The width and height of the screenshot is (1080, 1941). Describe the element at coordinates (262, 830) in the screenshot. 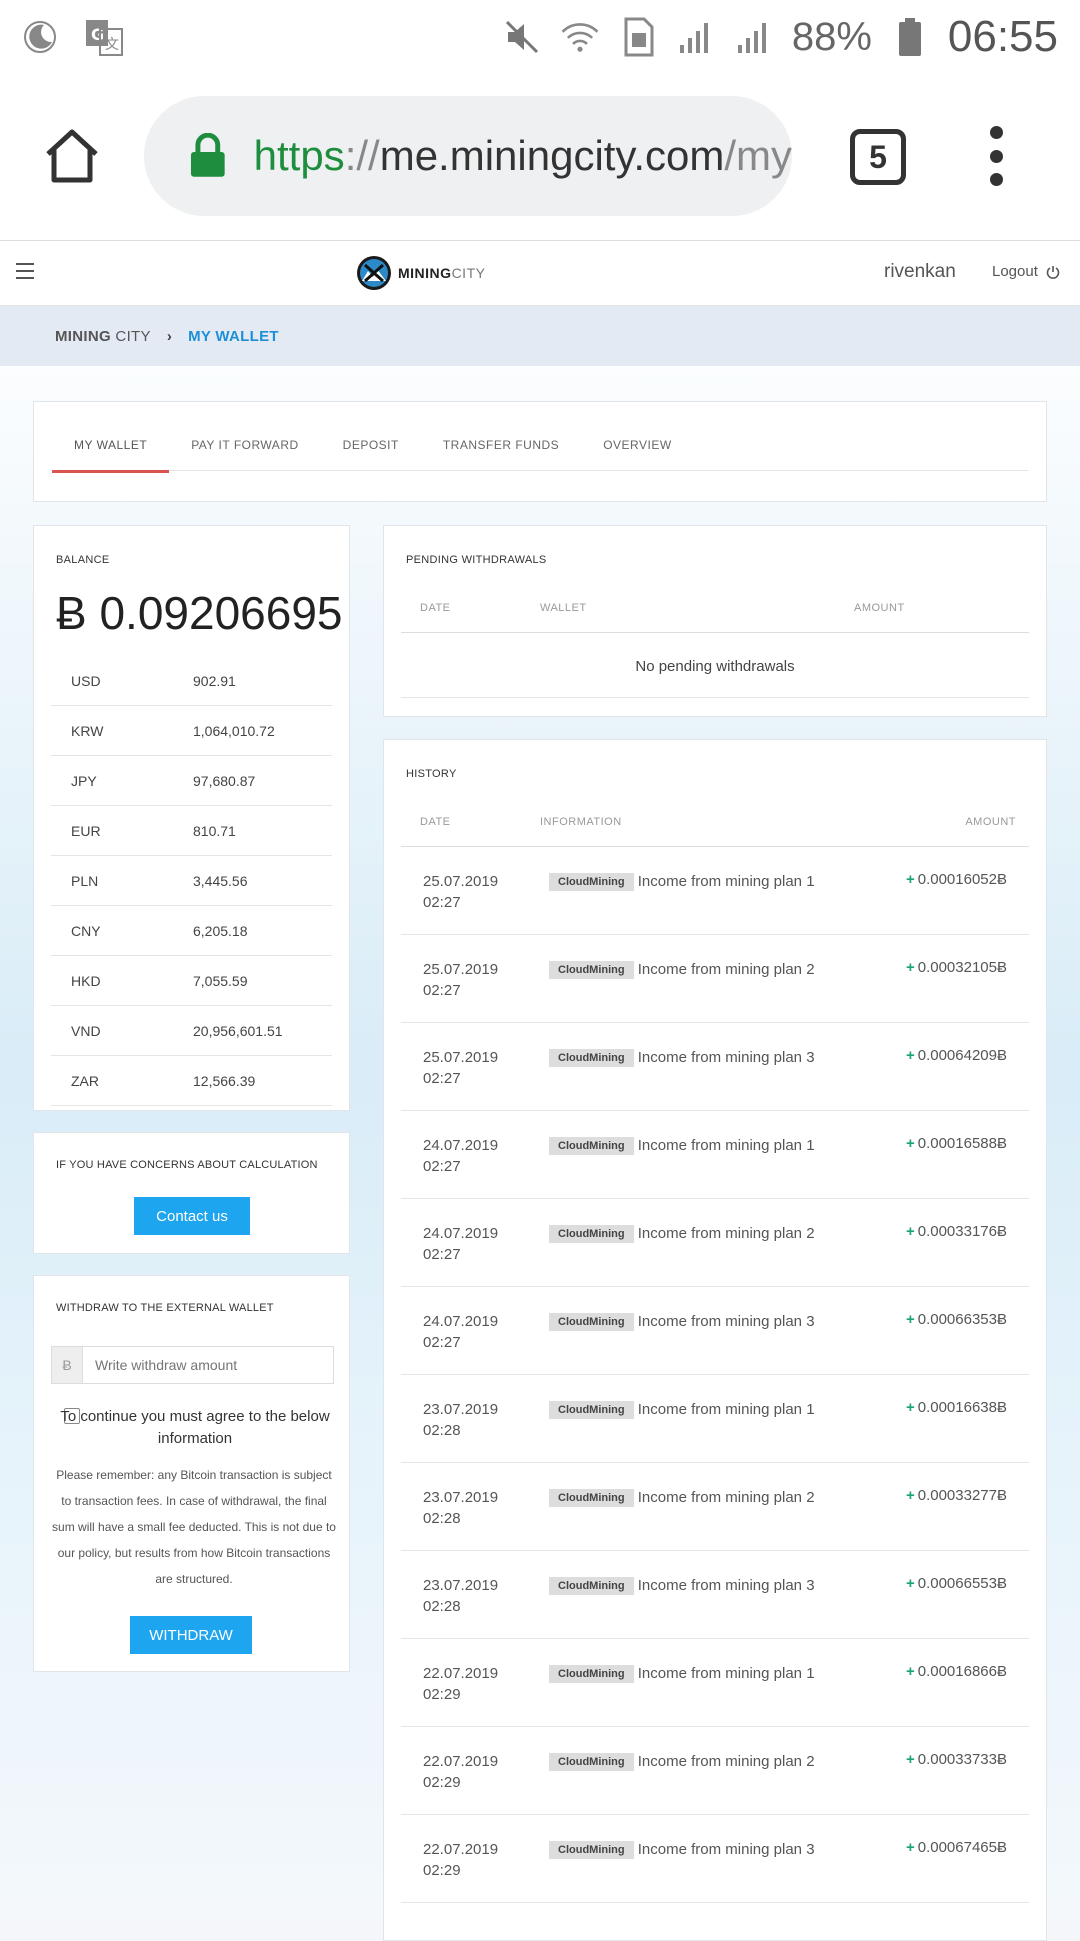

I see `currency-value: 810.71` at that location.